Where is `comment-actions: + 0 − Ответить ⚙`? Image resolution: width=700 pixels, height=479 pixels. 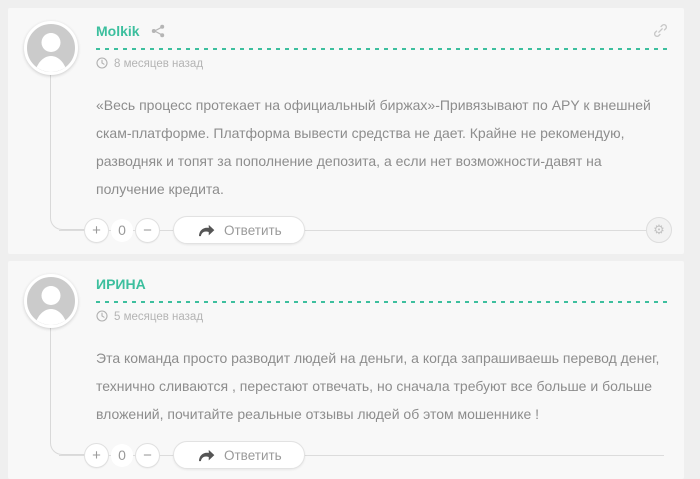 comment-actions: + 0 − Ответить ⚙ is located at coordinates (365, 230).